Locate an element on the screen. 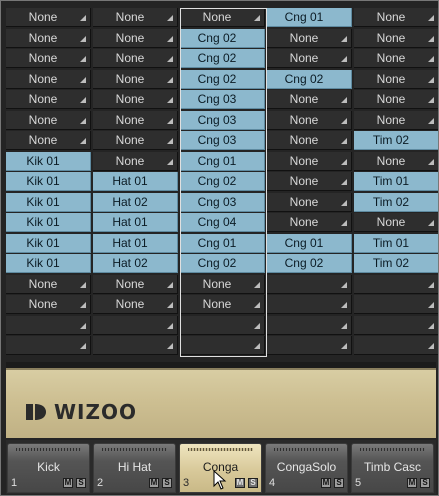 The height and width of the screenshot is (496, 439). track-tab: CongaSolo 4 M S is located at coordinates (306, 468).